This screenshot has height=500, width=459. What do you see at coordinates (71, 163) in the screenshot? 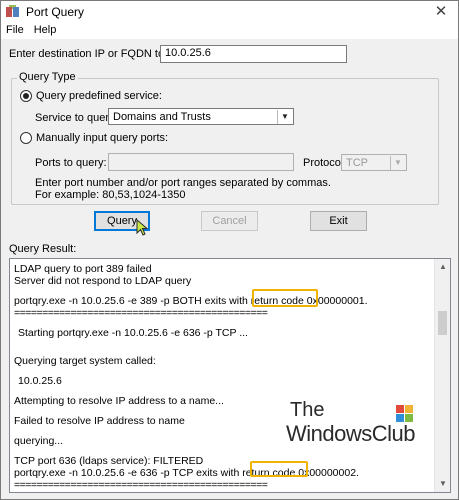
I see `ports-to-query-label: Ports to query:` at bounding box center [71, 163].